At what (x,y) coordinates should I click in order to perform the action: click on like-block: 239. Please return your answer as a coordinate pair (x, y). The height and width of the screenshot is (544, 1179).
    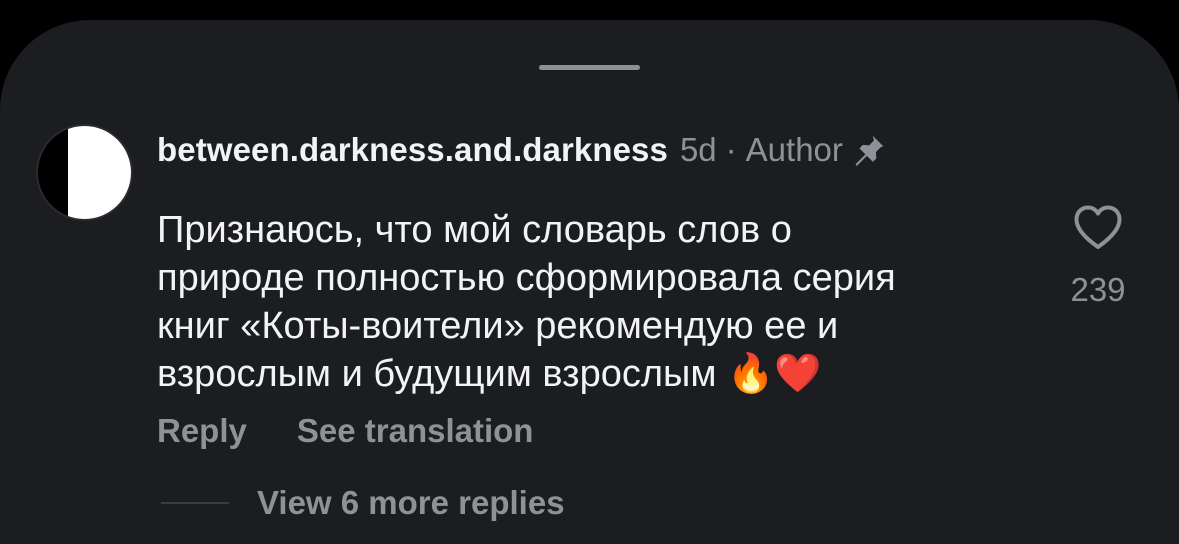
    Looking at the image, I should click on (1098, 256).